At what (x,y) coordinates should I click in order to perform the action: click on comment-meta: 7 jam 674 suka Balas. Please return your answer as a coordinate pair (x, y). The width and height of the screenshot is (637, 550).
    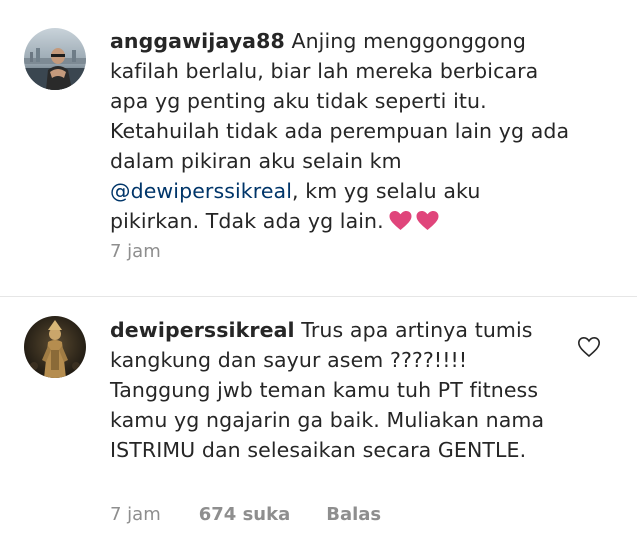
    Looking at the image, I should click on (245, 514).